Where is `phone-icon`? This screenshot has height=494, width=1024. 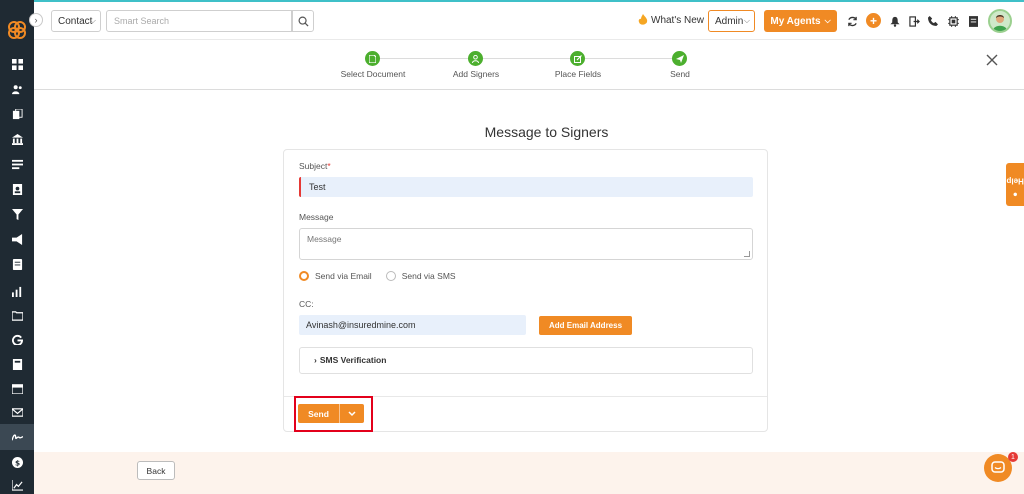
phone-icon is located at coordinates (933, 21).